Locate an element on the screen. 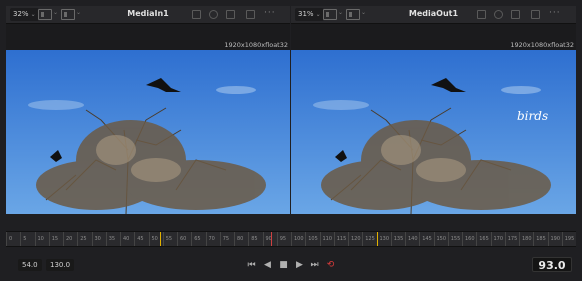  ruler-tick-label: 105 is located at coordinates (313, 239).